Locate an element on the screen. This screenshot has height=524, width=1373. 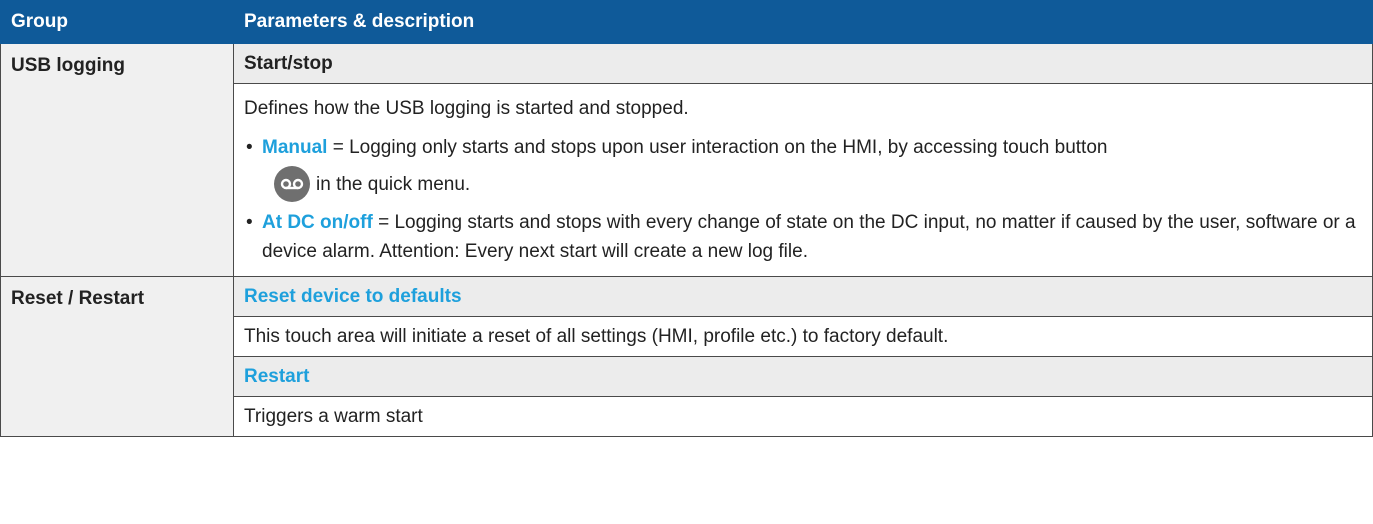
header-group: Group is located at coordinates (117, 22).